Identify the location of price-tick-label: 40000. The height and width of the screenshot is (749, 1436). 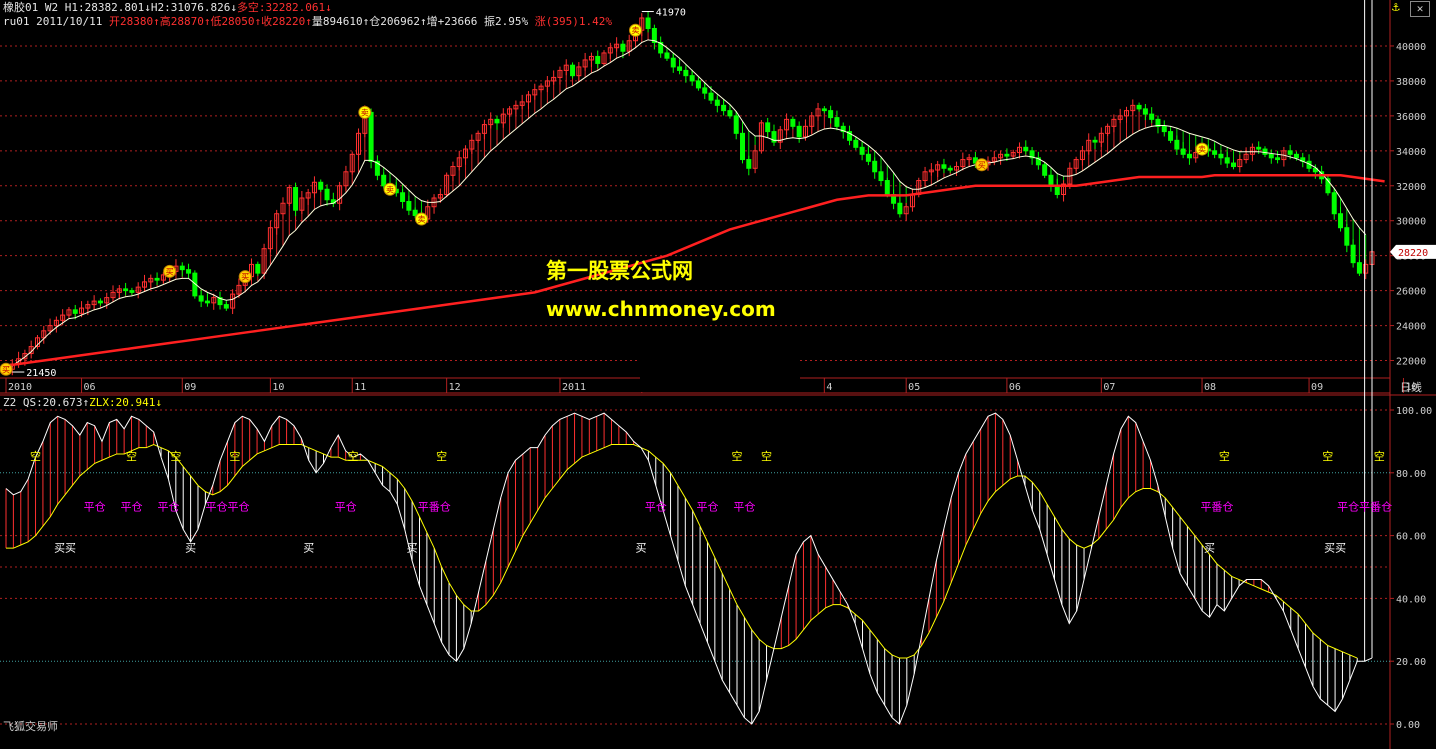
(1411, 47).